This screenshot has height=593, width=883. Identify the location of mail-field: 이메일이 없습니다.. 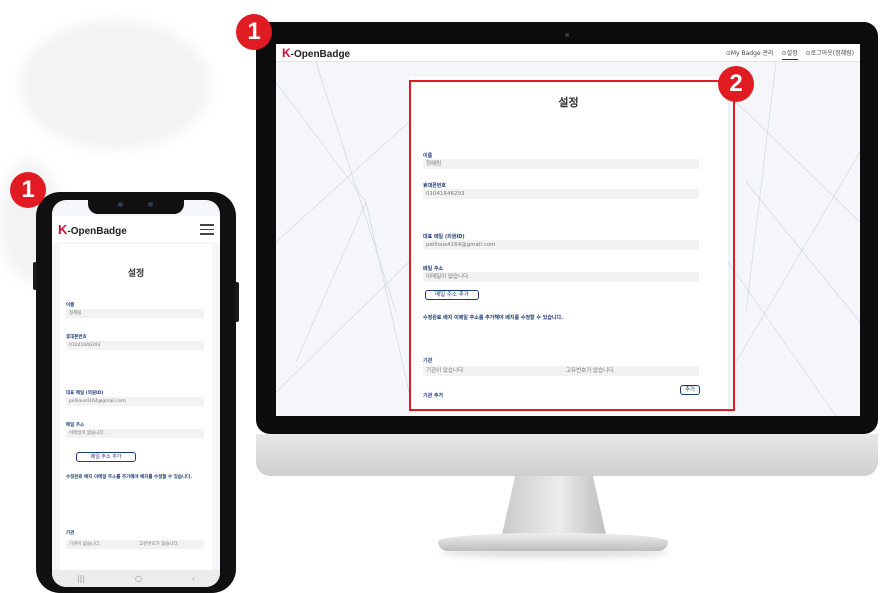
(135, 433).